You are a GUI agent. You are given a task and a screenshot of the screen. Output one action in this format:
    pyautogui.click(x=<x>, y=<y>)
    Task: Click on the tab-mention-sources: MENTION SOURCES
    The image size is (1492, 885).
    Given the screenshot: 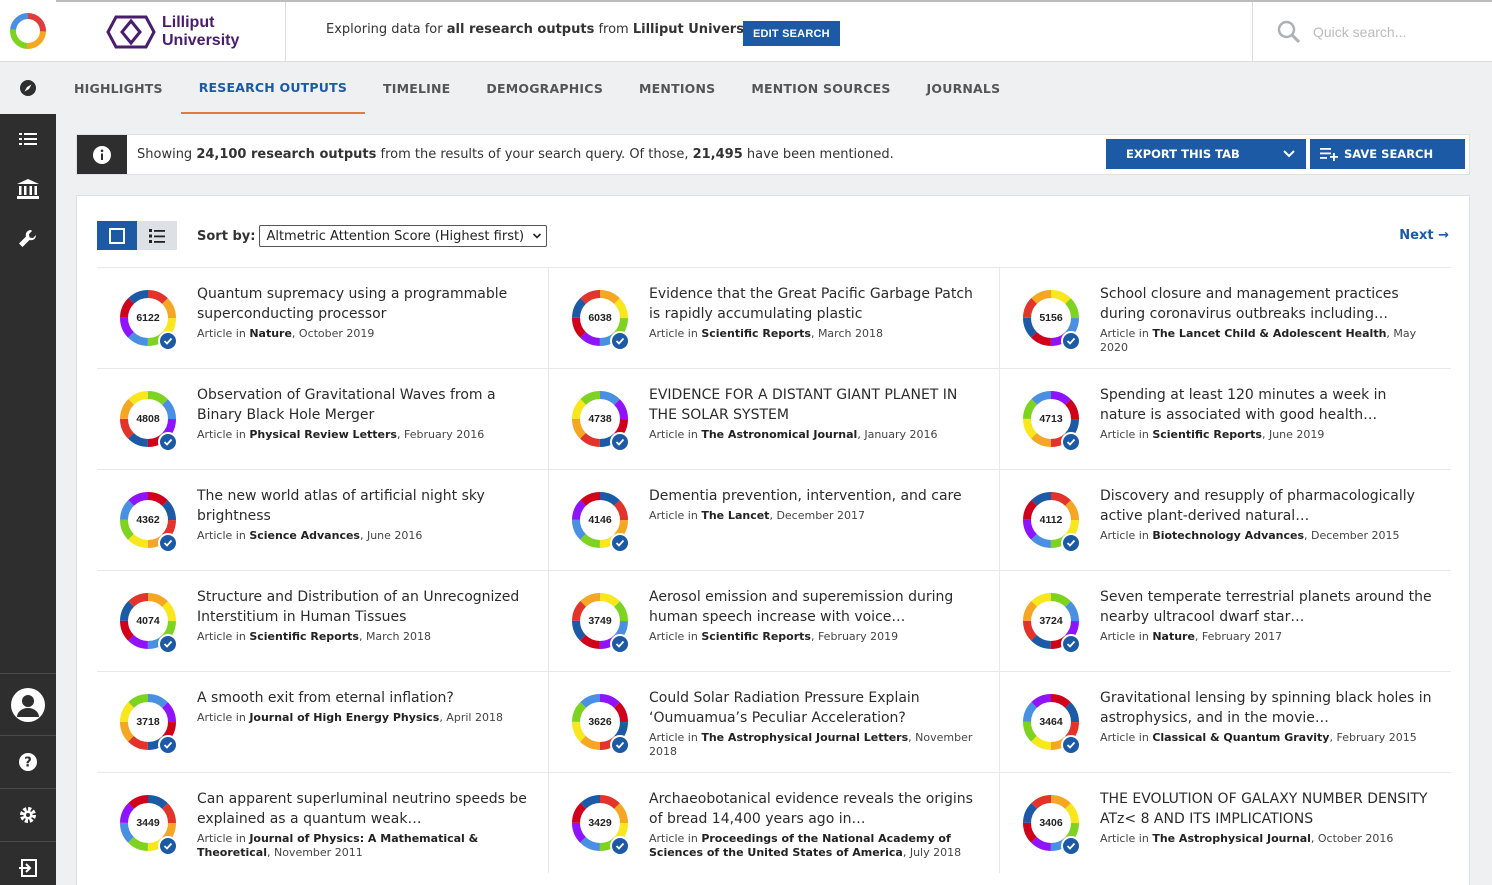 What is the action you would take?
    pyautogui.click(x=820, y=88)
    